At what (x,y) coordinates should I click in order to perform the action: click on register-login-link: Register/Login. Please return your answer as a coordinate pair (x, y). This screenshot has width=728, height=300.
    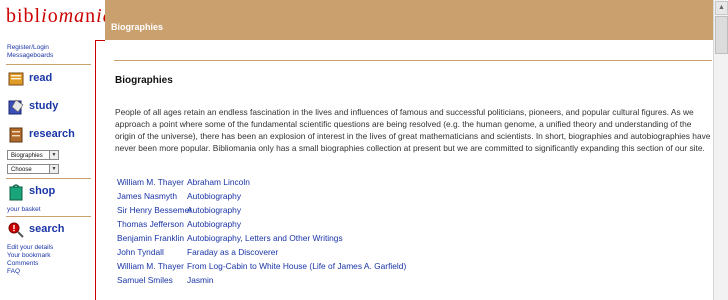
    Looking at the image, I should click on (28, 48).